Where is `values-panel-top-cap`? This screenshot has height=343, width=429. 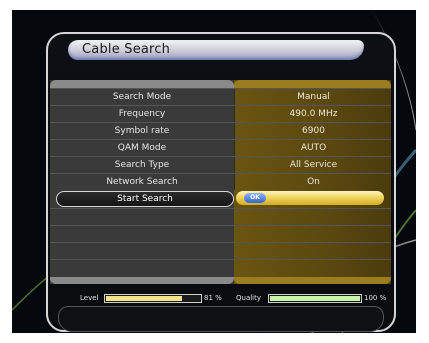 values-panel-top-cap is located at coordinates (312, 84).